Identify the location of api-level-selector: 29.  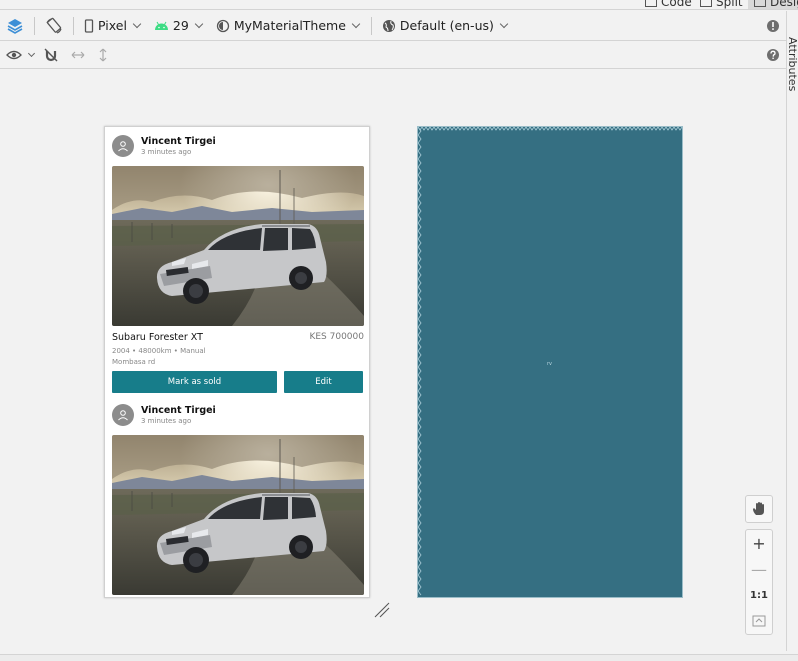
(179, 26).